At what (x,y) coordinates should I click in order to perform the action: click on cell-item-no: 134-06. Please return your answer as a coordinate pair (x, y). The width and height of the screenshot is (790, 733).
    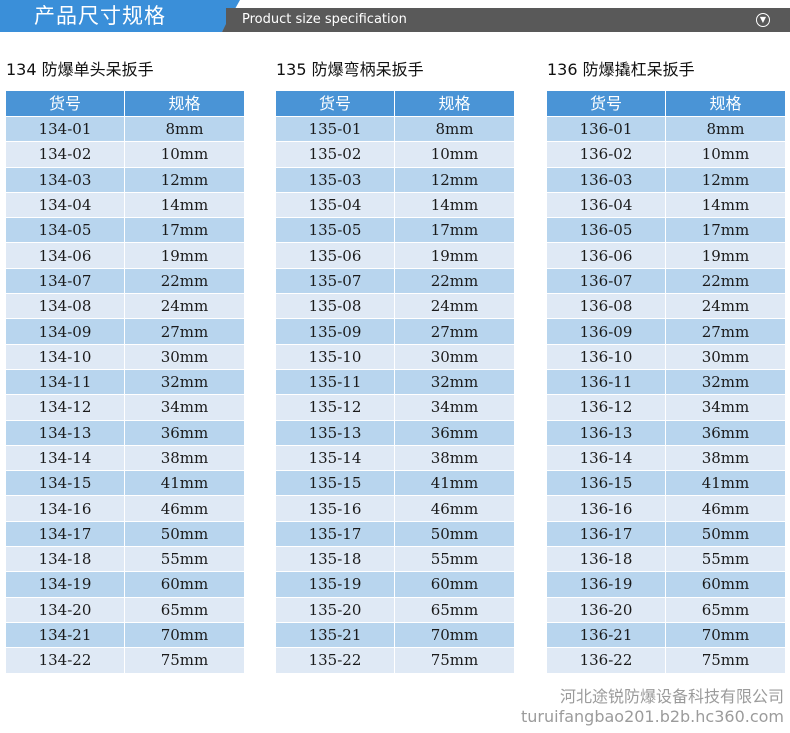
    Looking at the image, I should click on (65, 255).